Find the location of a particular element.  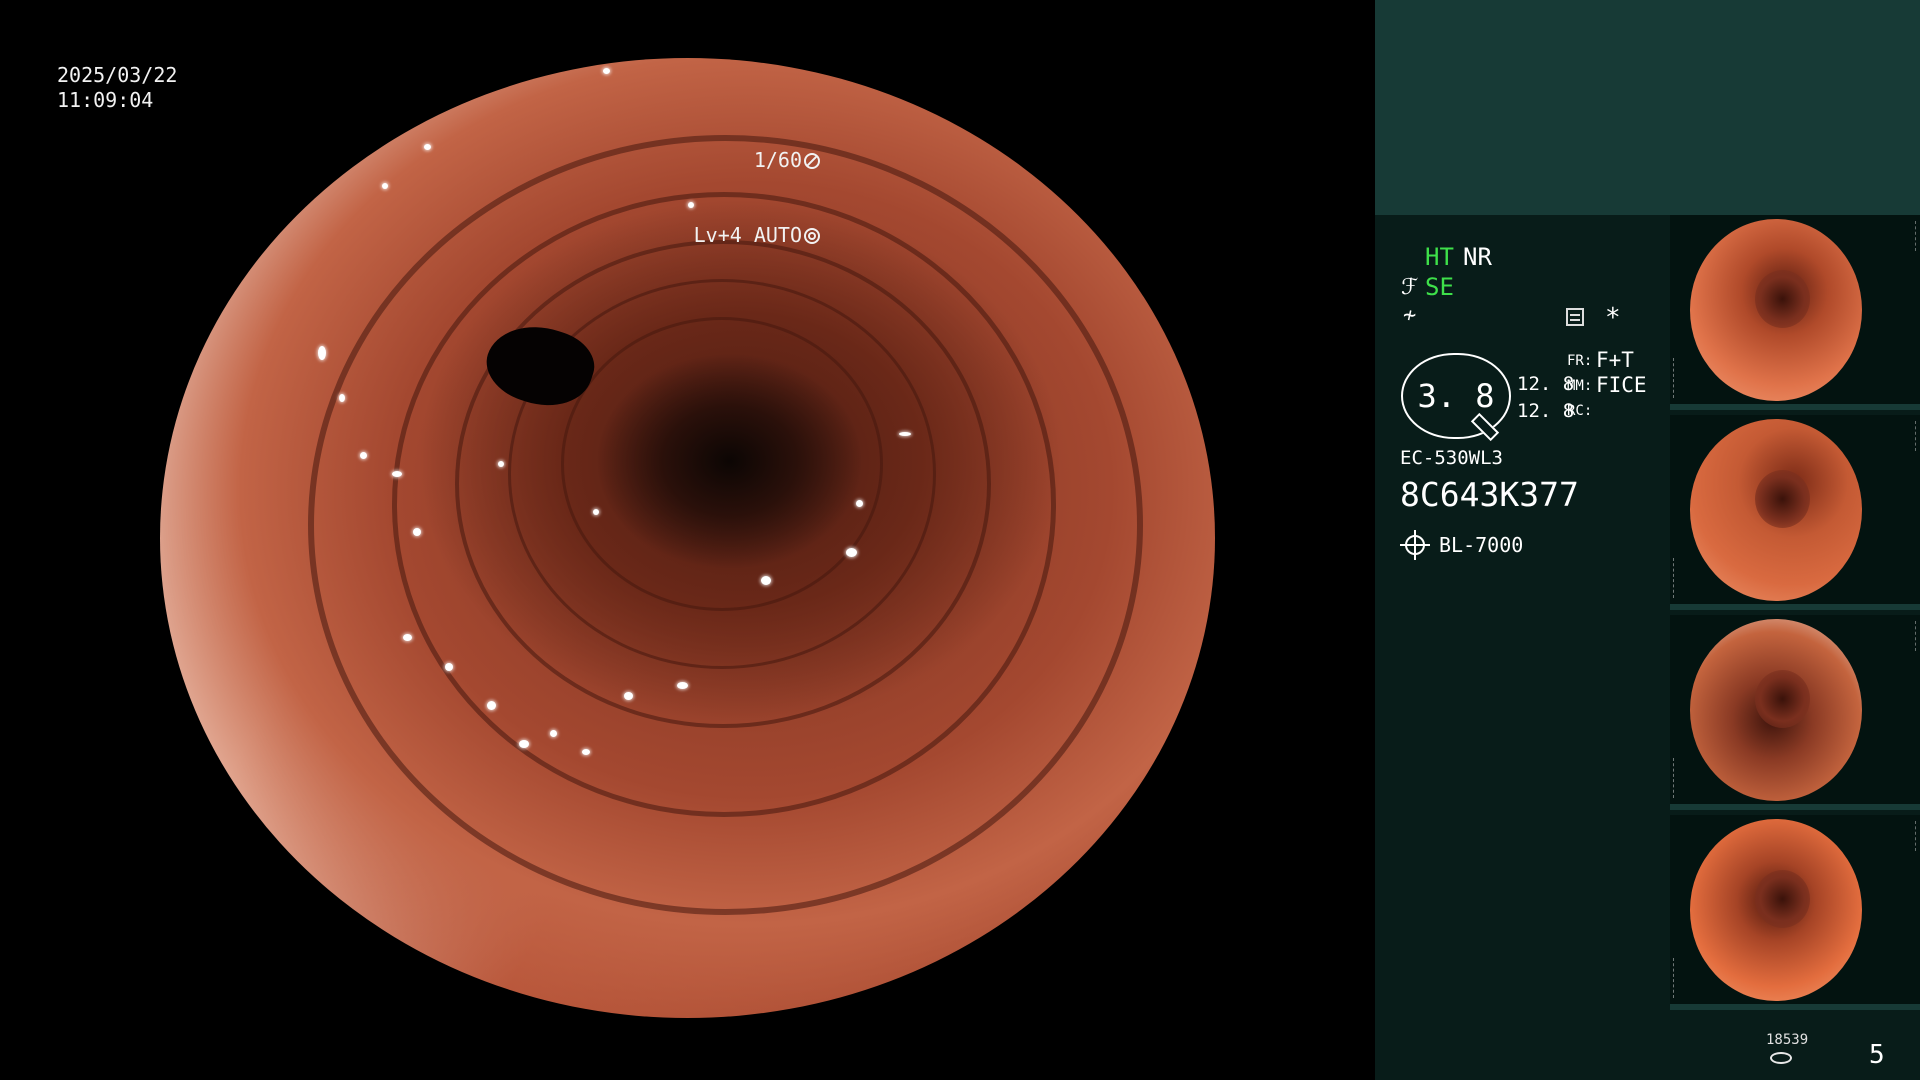

light-source-model: BL-7000 is located at coordinates (1481, 545).